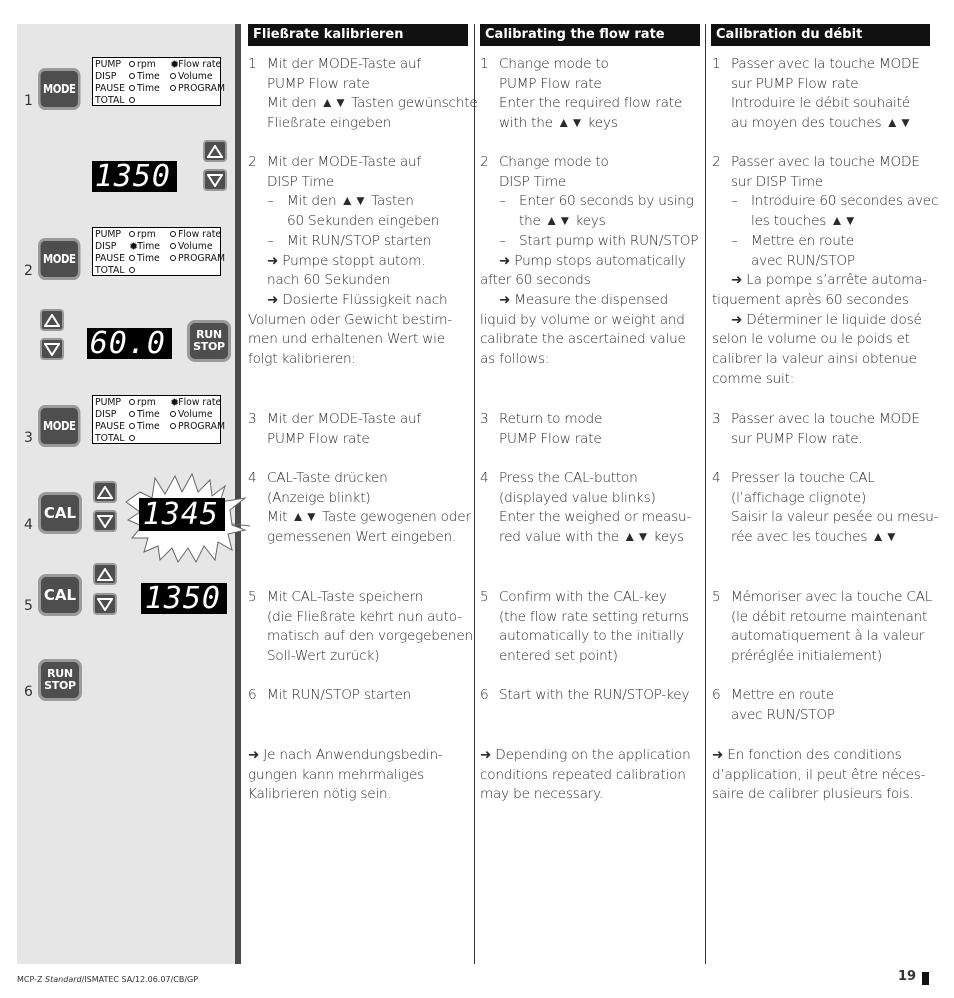 The width and height of the screenshot is (954, 998). Describe the element at coordinates (129, 343) in the screenshot. I see `lcd-display-step2: 60.0` at that location.